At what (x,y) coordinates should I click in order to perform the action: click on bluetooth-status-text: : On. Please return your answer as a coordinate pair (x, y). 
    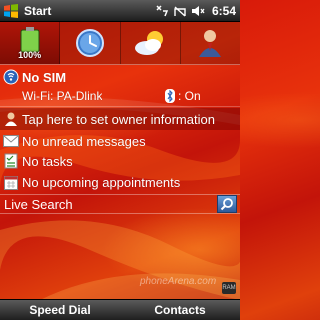
    Looking at the image, I should click on (189, 96).